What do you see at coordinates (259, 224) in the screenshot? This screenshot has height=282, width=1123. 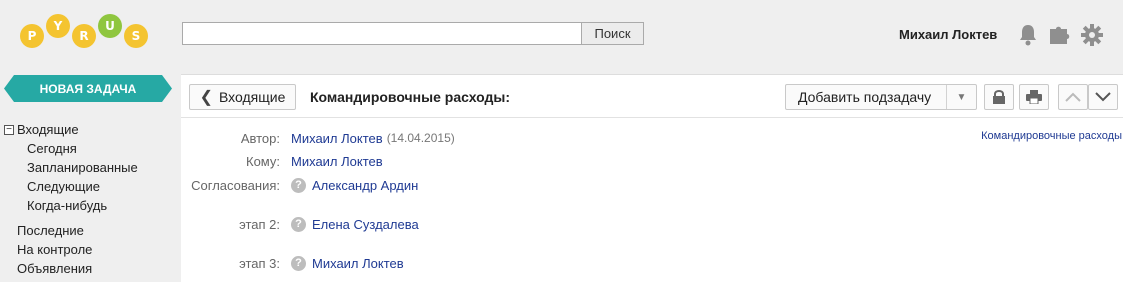 I see `stage-label: этап 2:` at bounding box center [259, 224].